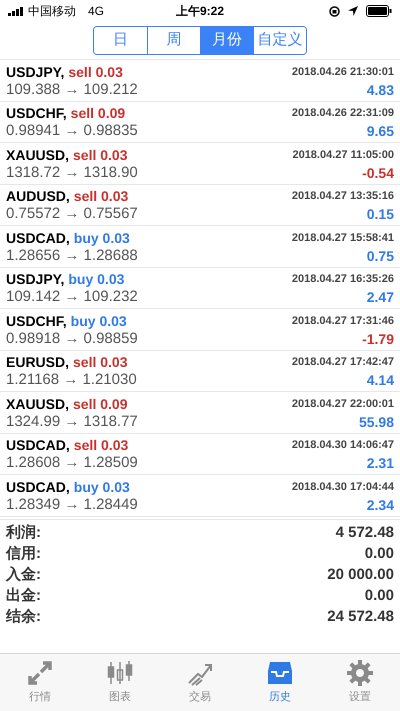 The height and width of the screenshot is (711, 400). Describe the element at coordinates (343, 321) in the screenshot. I see `trade-time: 2018.04.27 17:31:46` at that location.